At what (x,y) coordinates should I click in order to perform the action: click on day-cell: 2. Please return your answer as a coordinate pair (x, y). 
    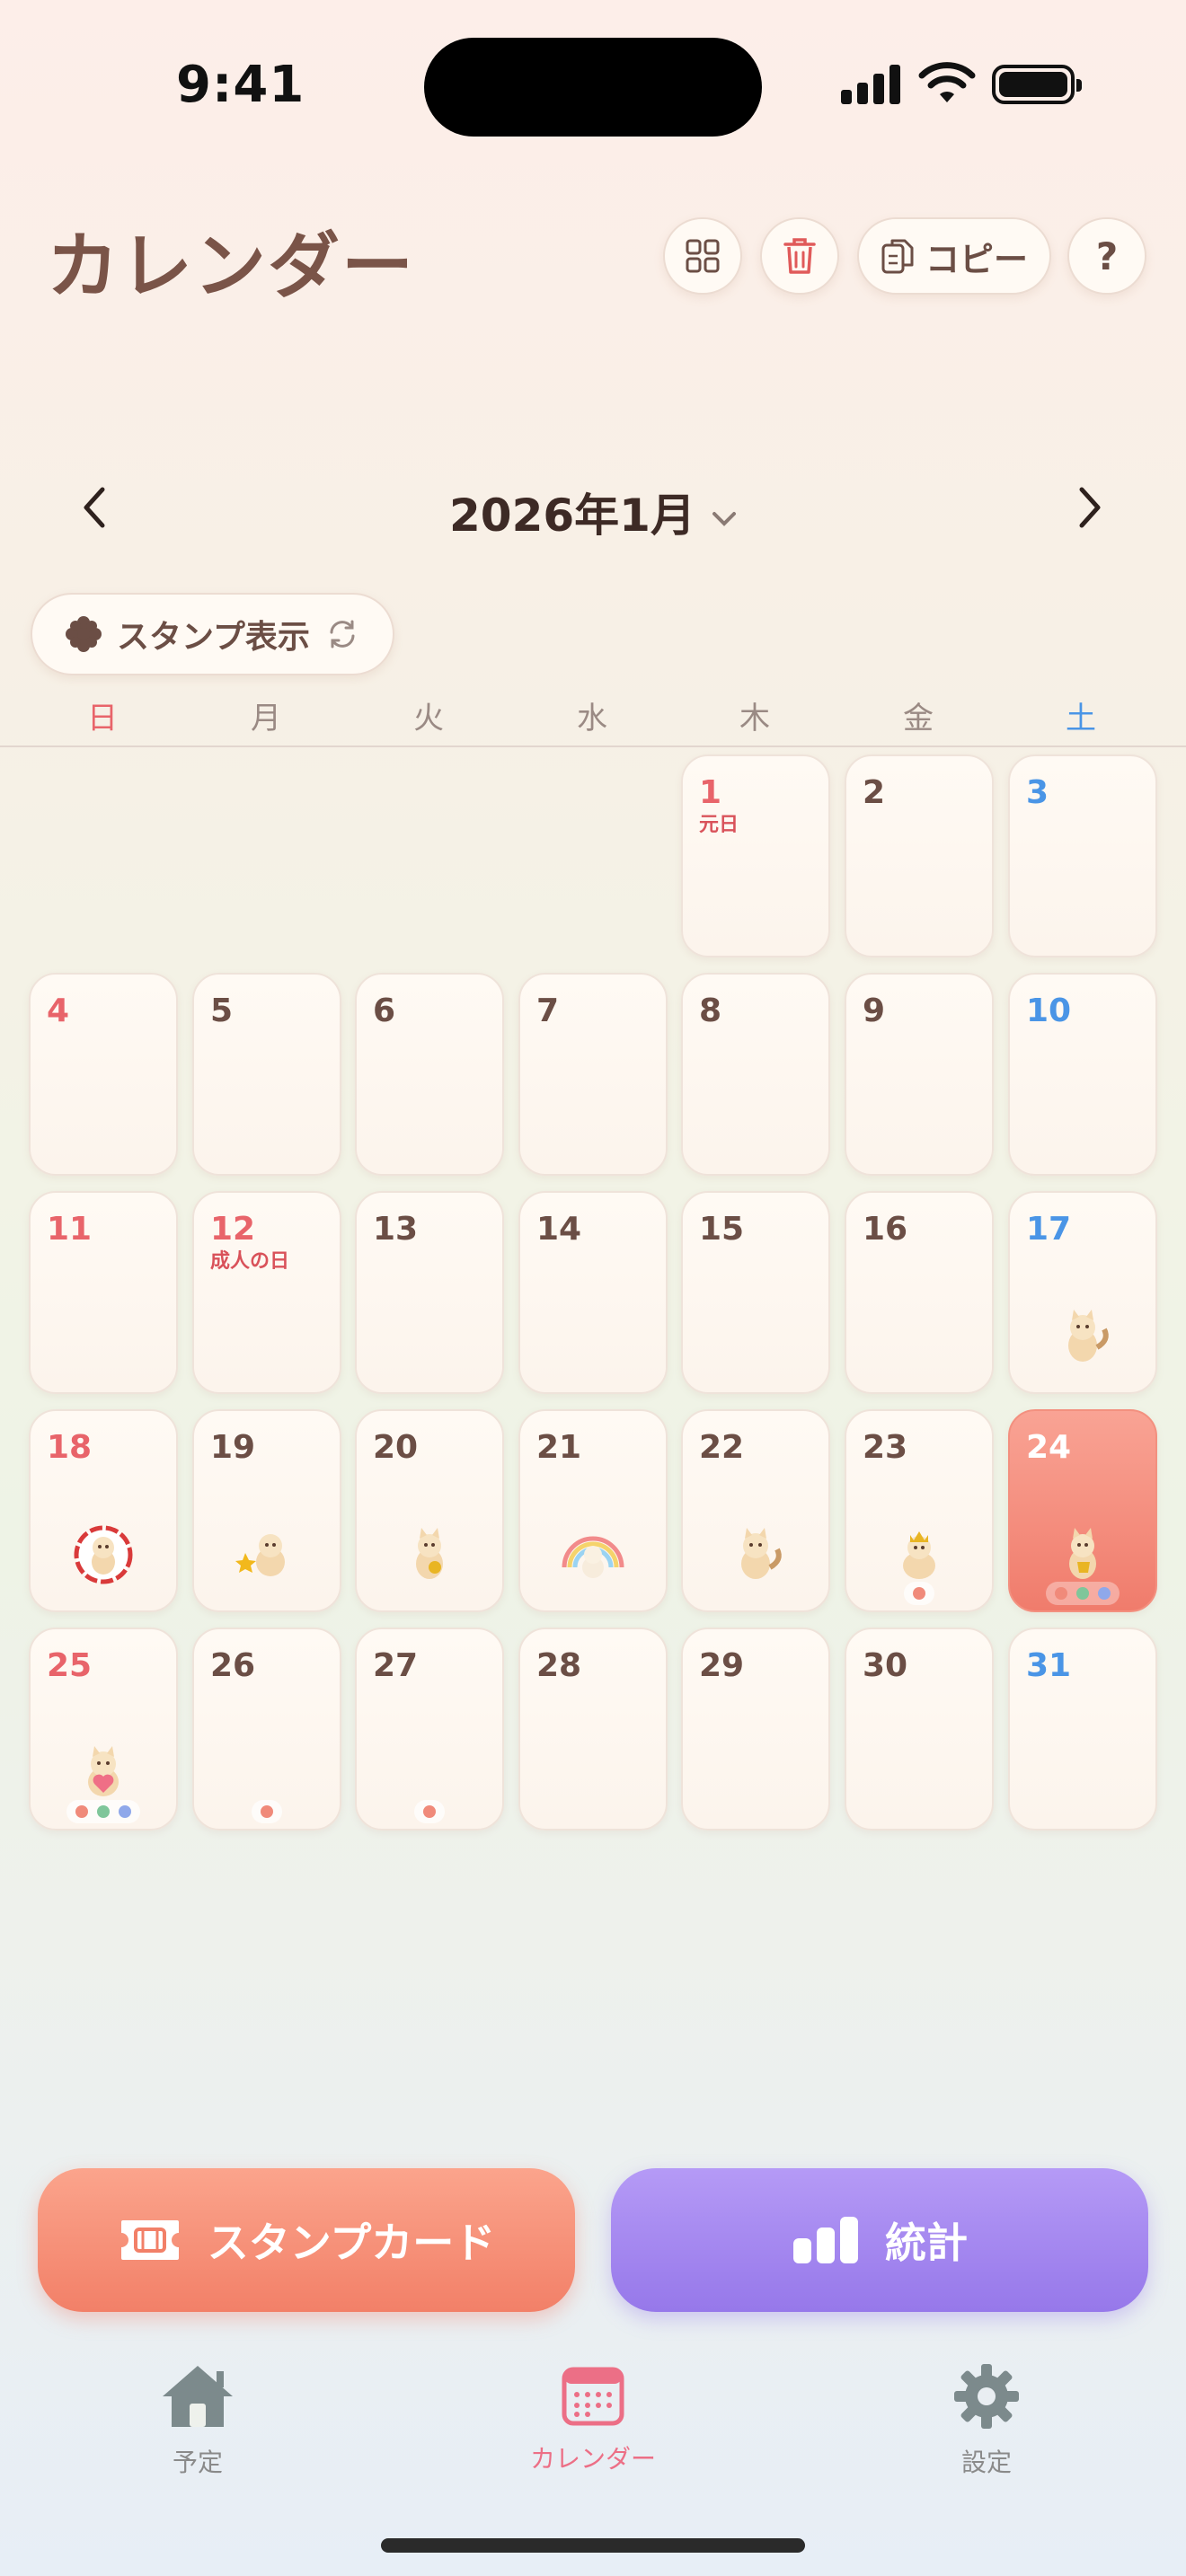
    Looking at the image, I should click on (919, 855).